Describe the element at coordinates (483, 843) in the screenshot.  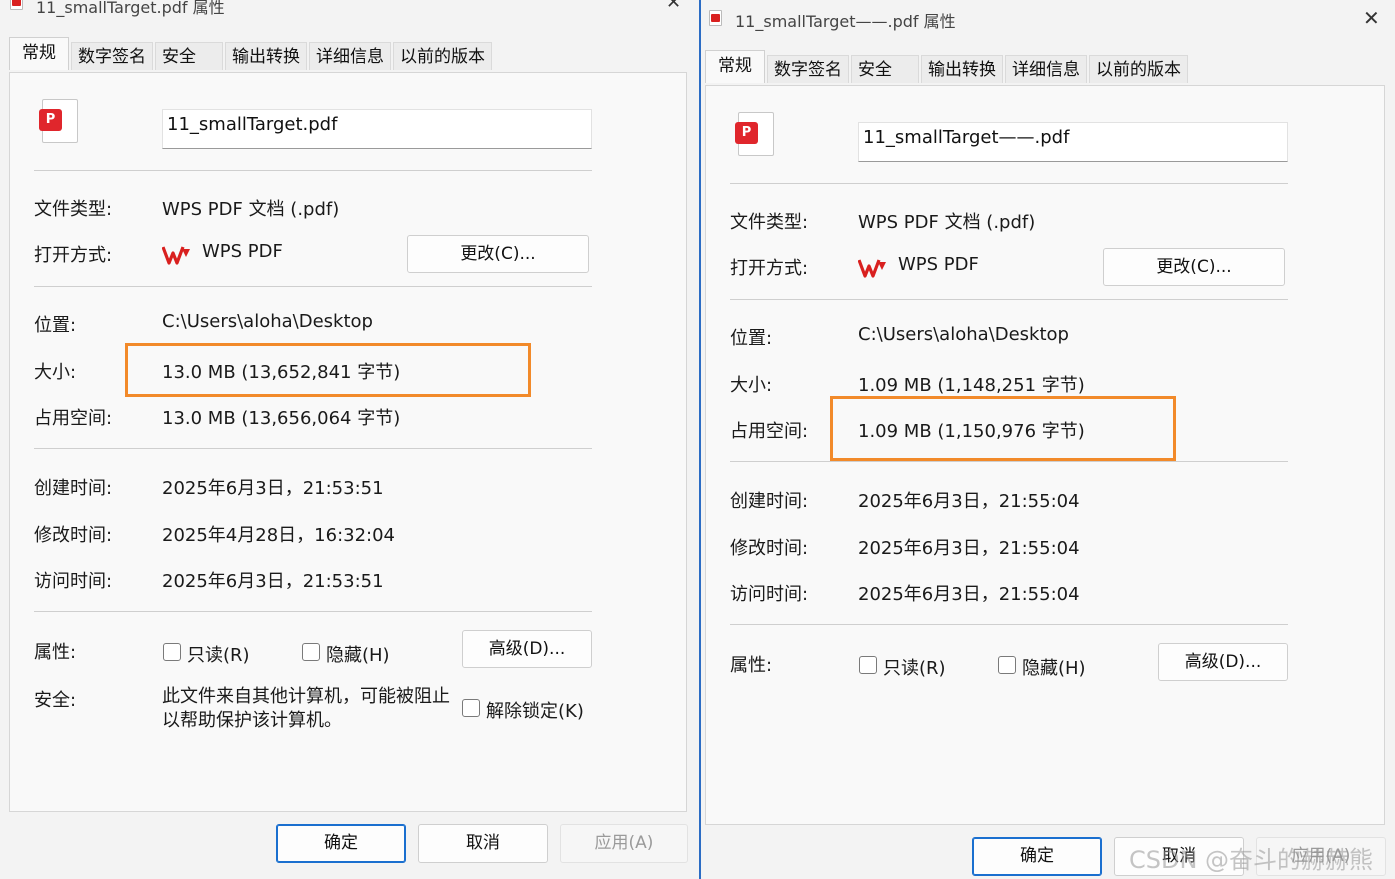
I see `cancel-button: 取消` at that location.